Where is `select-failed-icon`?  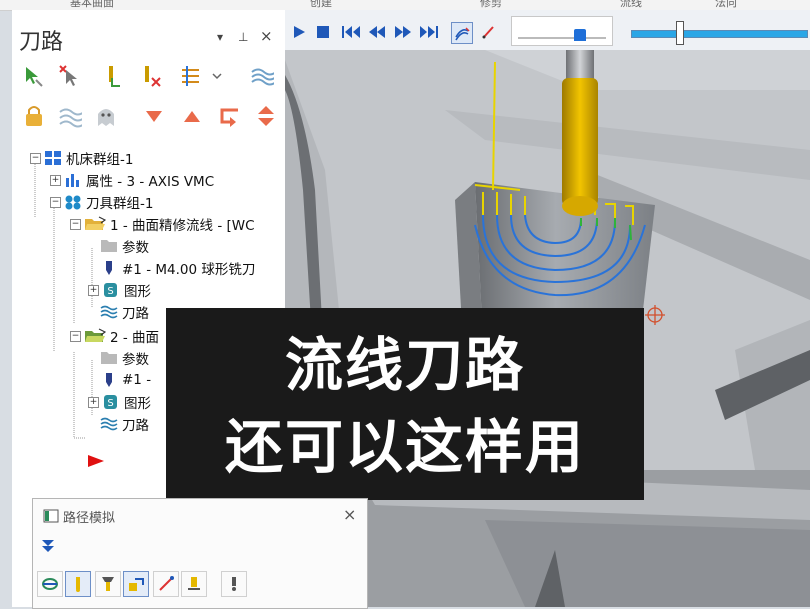
select-failed-icon is located at coordinates (70, 76).